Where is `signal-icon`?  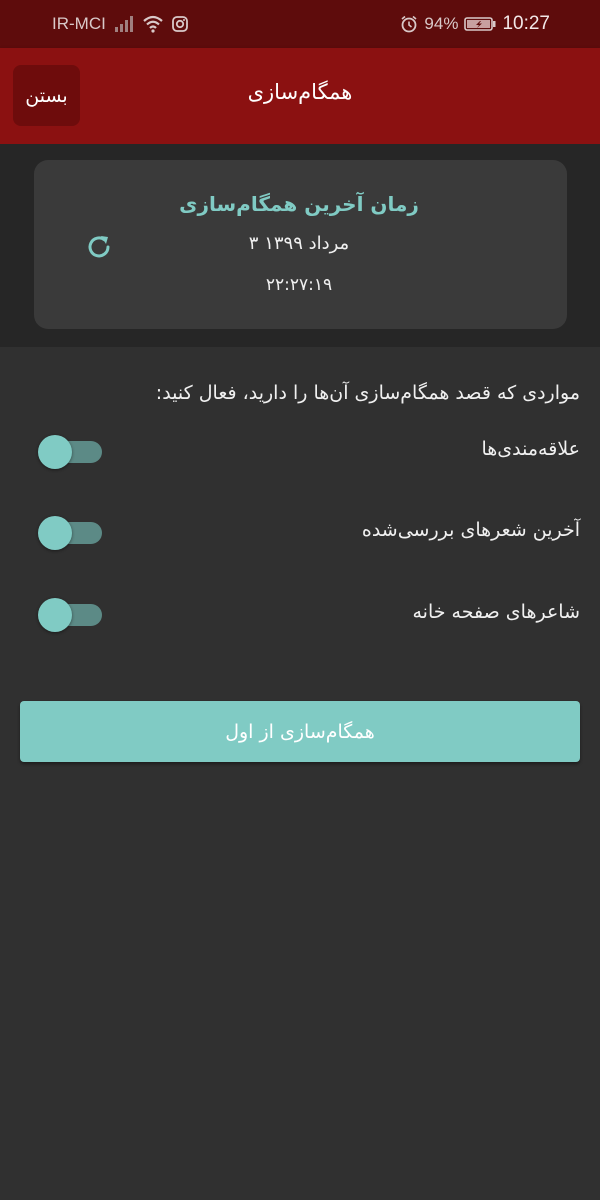 signal-icon is located at coordinates (124, 24).